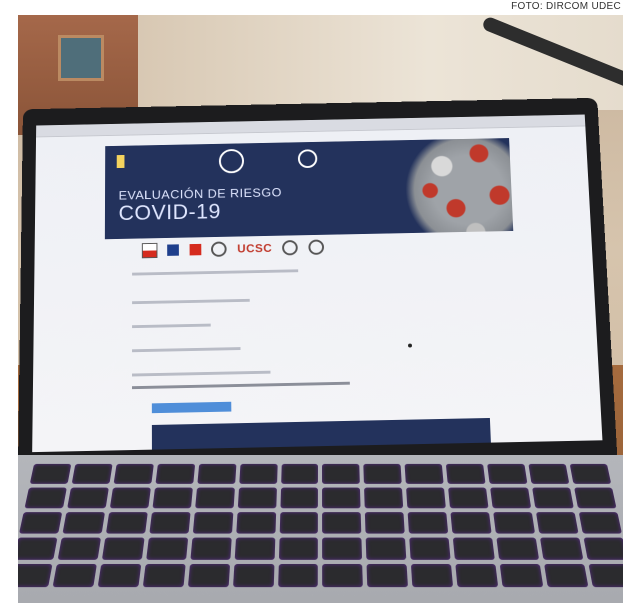 The height and width of the screenshot is (603, 623). What do you see at coordinates (170, 212) in the screenshot?
I see `banner-subtitle: COVID-19` at bounding box center [170, 212].